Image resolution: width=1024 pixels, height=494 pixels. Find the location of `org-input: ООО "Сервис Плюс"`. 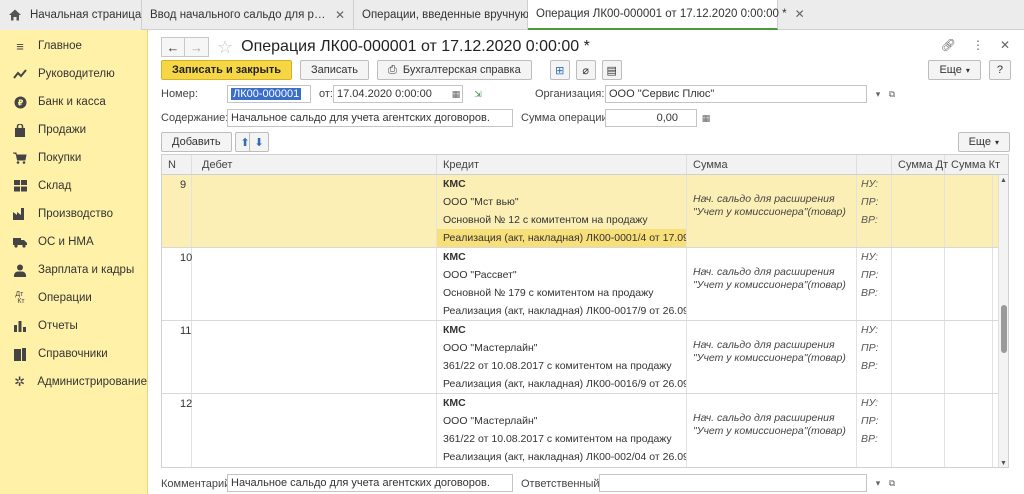

org-input: ООО "Сервис Плюс" is located at coordinates (736, 94).